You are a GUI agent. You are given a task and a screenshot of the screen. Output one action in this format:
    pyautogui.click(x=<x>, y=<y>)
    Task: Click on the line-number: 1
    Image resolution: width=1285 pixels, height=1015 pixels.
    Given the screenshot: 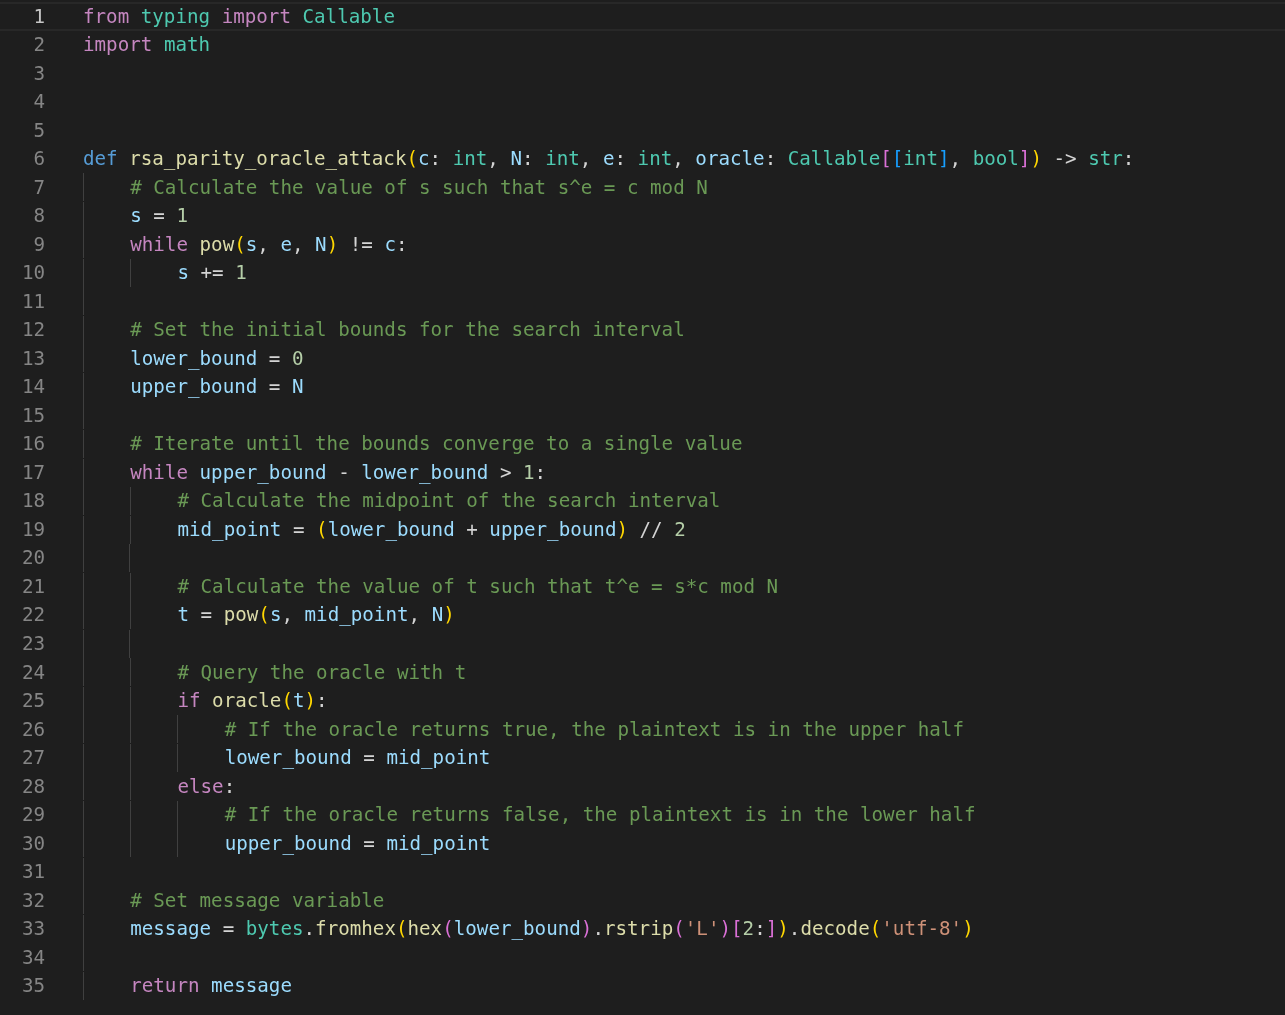 What is the action you would take?
    pyautogui.click(x=38, y=16)
    